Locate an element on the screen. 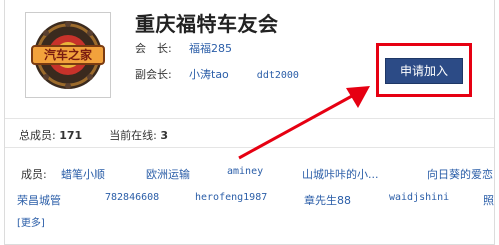 This screenshot has height=245, width=499. join-button-highlight: 申请加入 is located at coordinates (424, 70).